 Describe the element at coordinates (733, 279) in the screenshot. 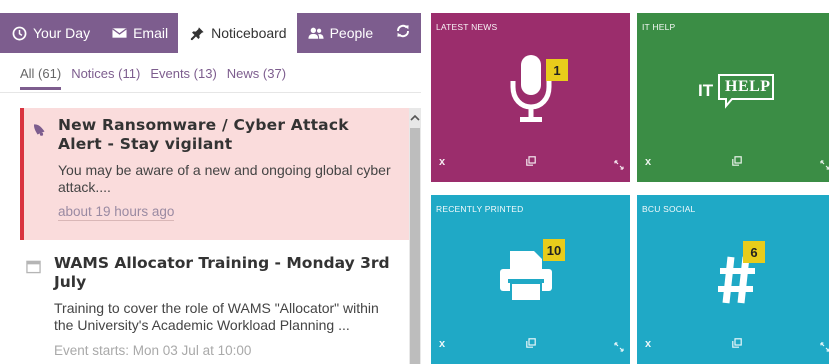

I see `tile-bcu-social: BCU SOCIAL 6 x` at that location.